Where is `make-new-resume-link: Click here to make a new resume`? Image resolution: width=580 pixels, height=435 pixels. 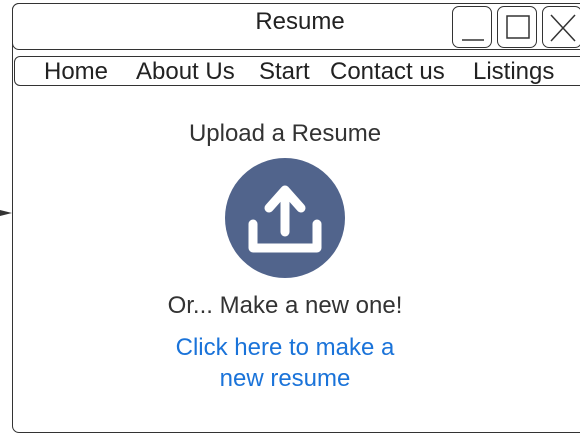 make-new-resume-link: Click here to make a new resume is located at coordinates (285, 363).